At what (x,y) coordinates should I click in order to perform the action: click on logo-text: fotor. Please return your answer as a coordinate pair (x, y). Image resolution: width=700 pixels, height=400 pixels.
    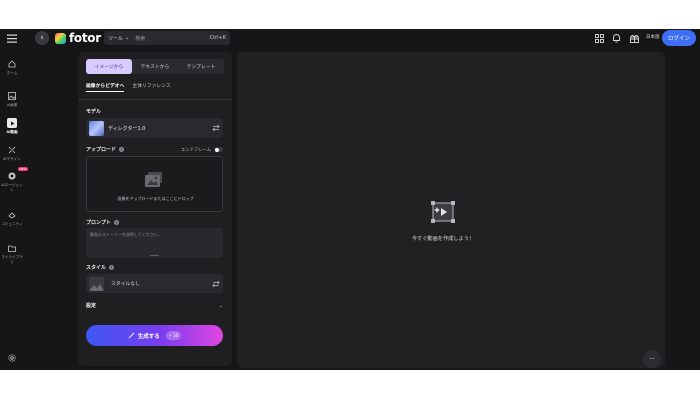
    Looking at the image, I should click on (85, 38).